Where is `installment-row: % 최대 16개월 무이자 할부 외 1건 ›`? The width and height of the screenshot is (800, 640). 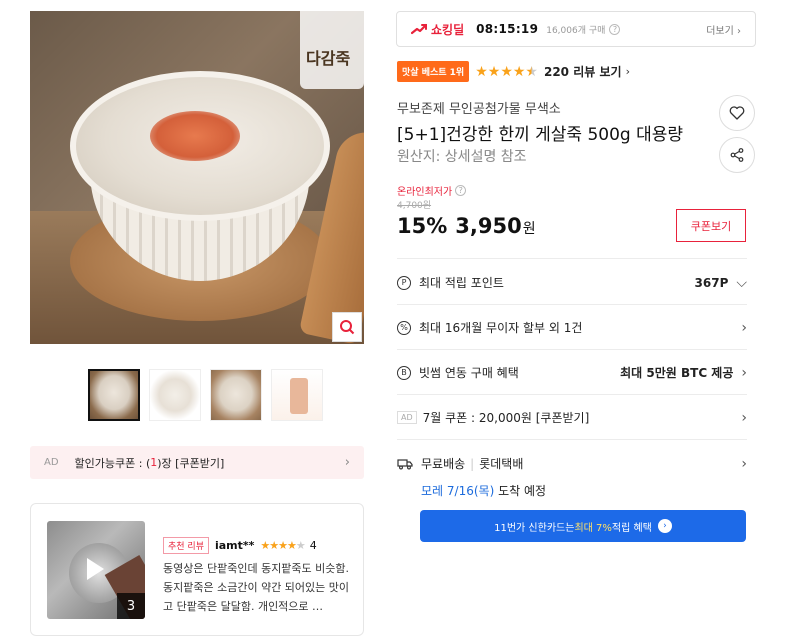 installment-row: % 최대 16개월 무이자 할부 외 1건 › is located at coordinates (572, 327).